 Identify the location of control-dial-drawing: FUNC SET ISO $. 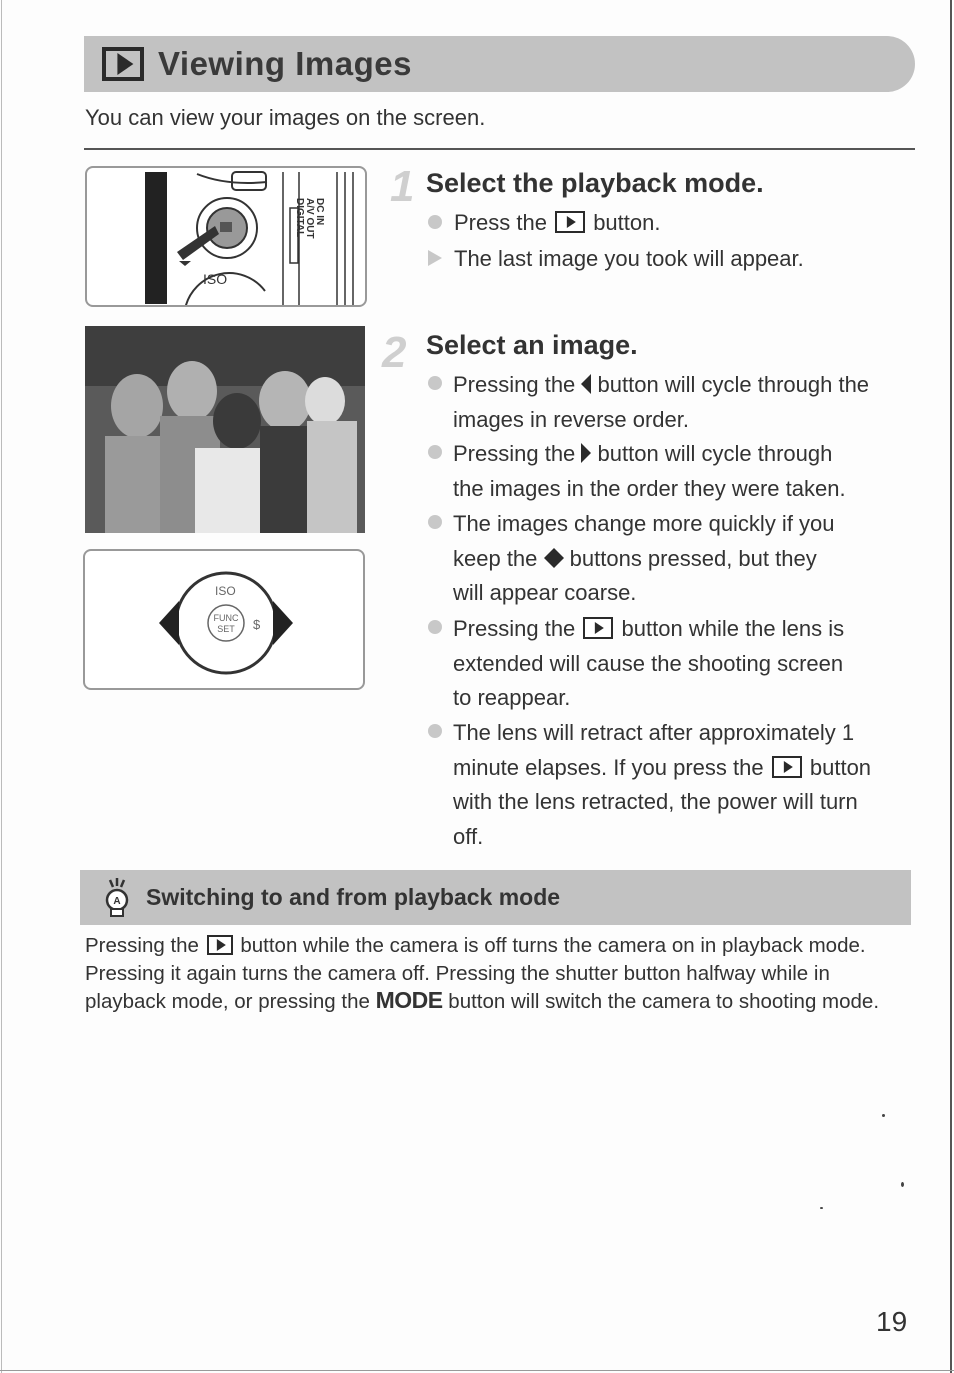
(226, 623).